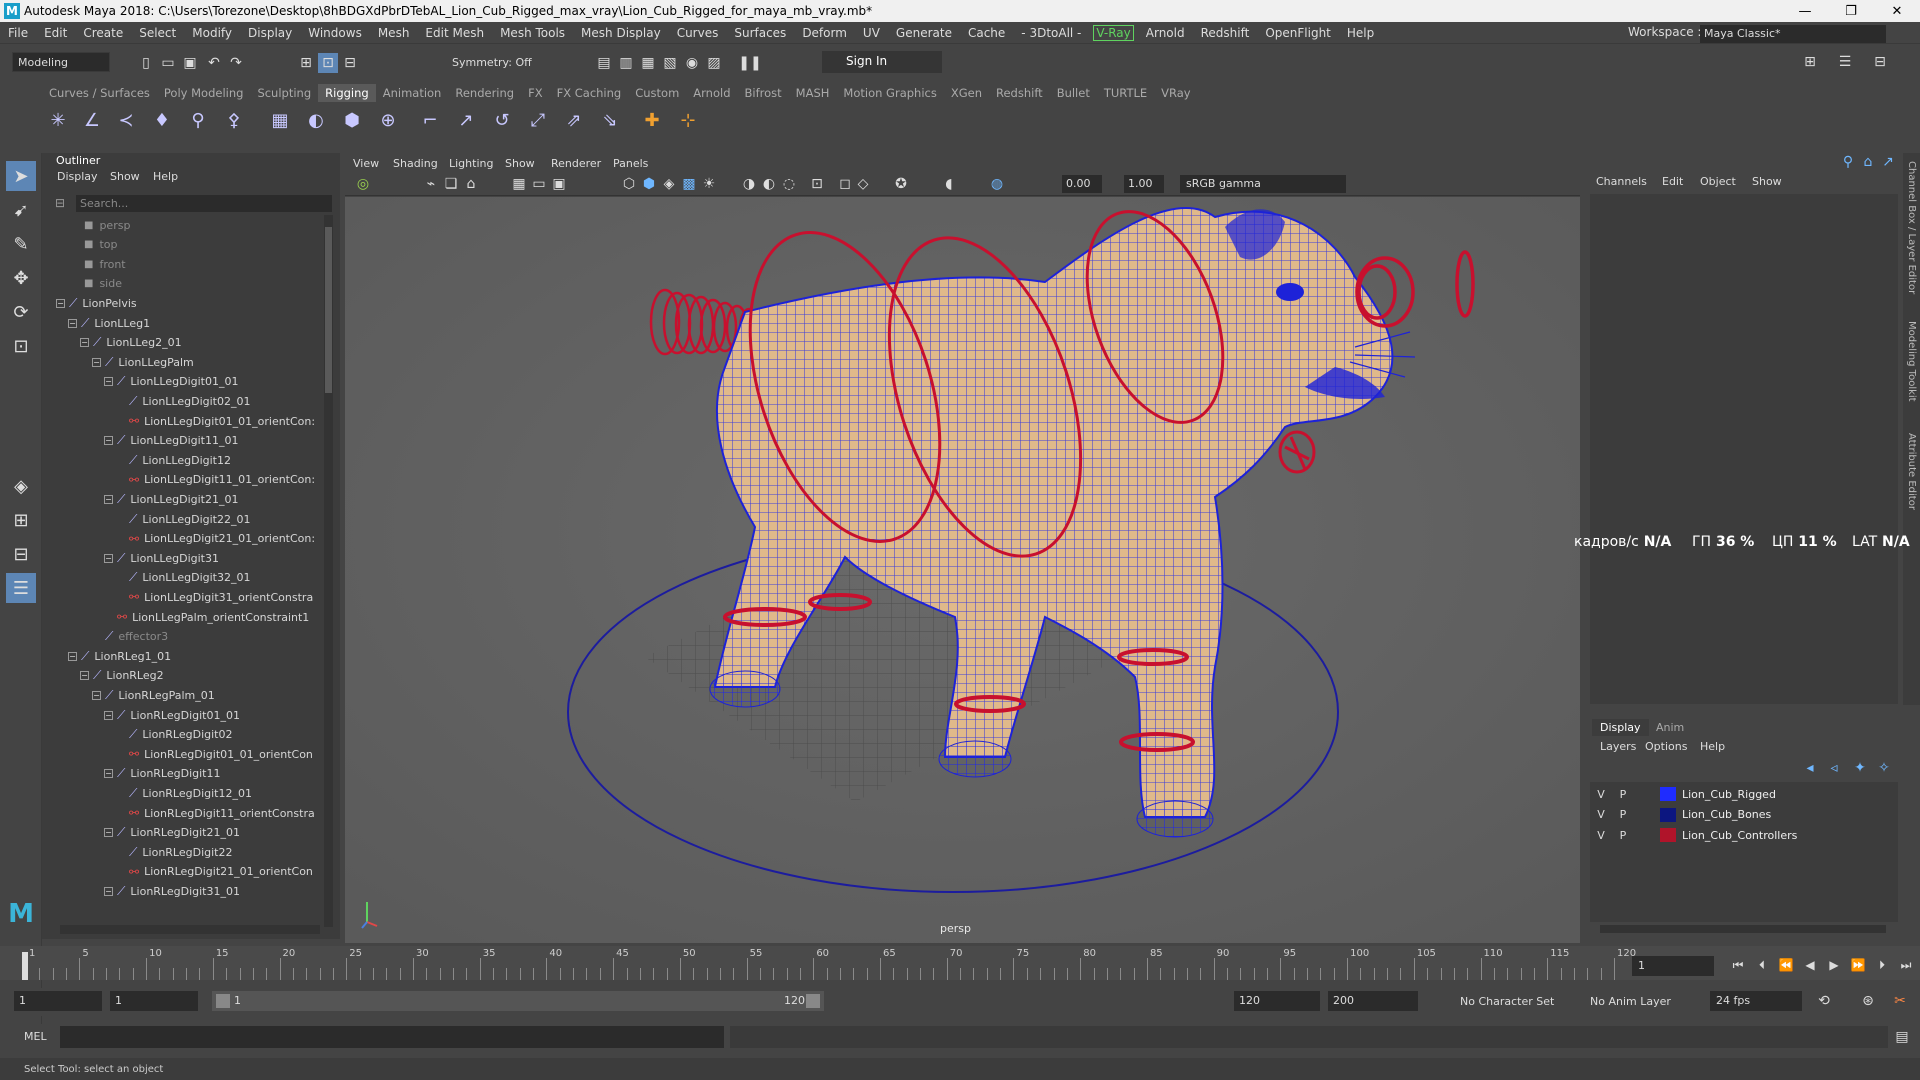  What do you see at coordinates (21, 346) in the screenshot?
I see `scale-tool-icon: ⊡` at bounding box center [21, 346].